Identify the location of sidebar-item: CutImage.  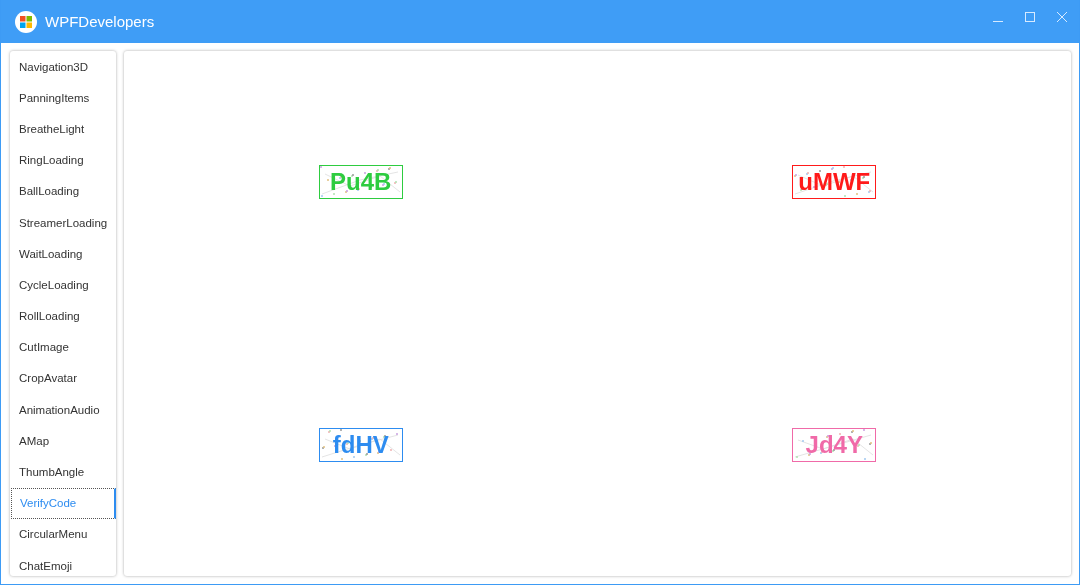
(62, 347).